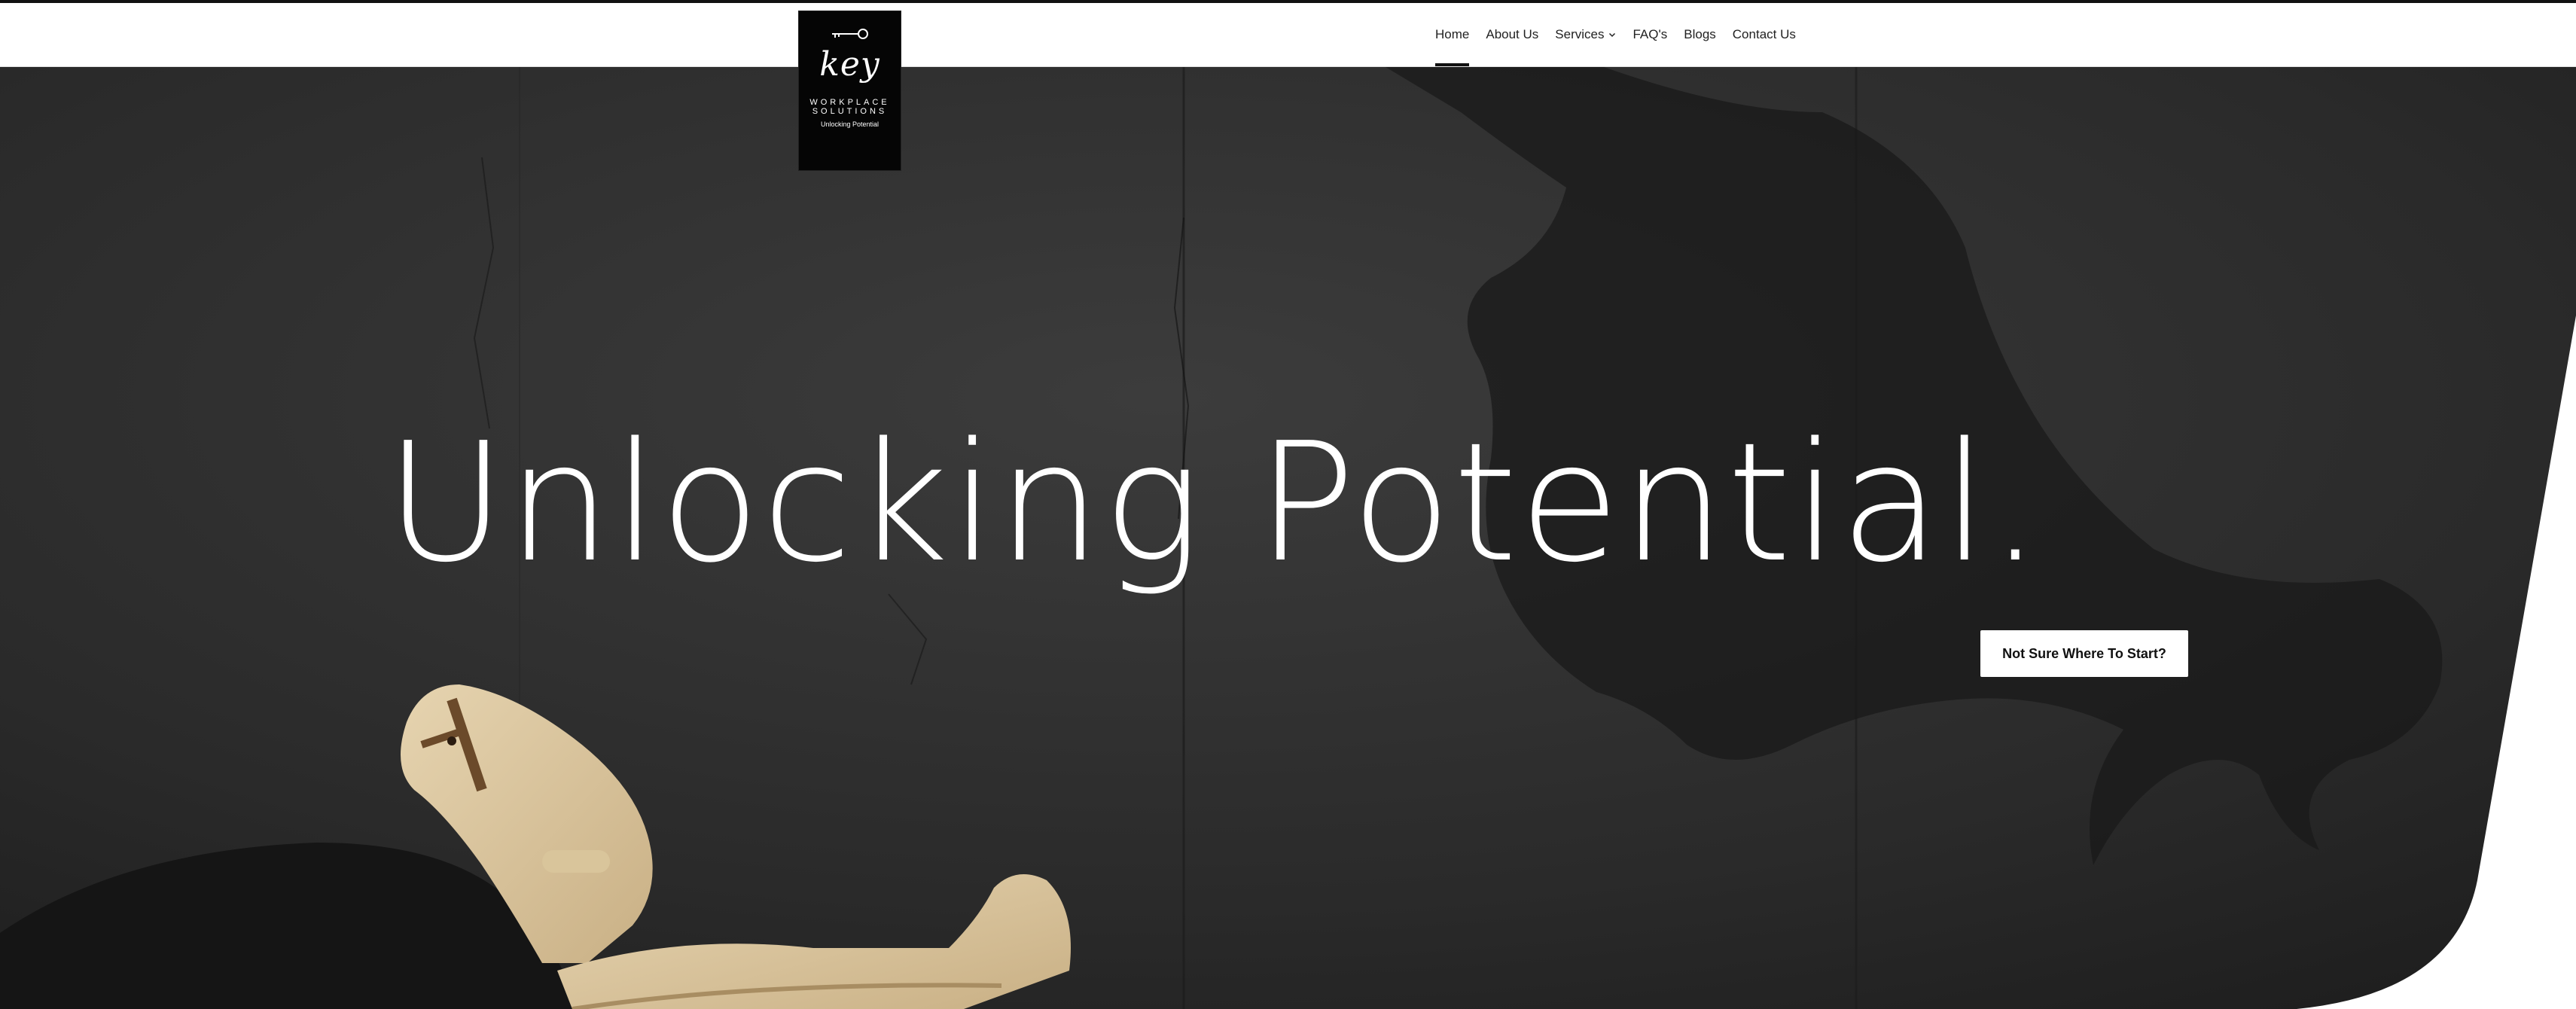 The height and width of the screenshot is (1009, 2576). I want to click on logo-line-solutions: SOLUTIONS, so click(850, 111).